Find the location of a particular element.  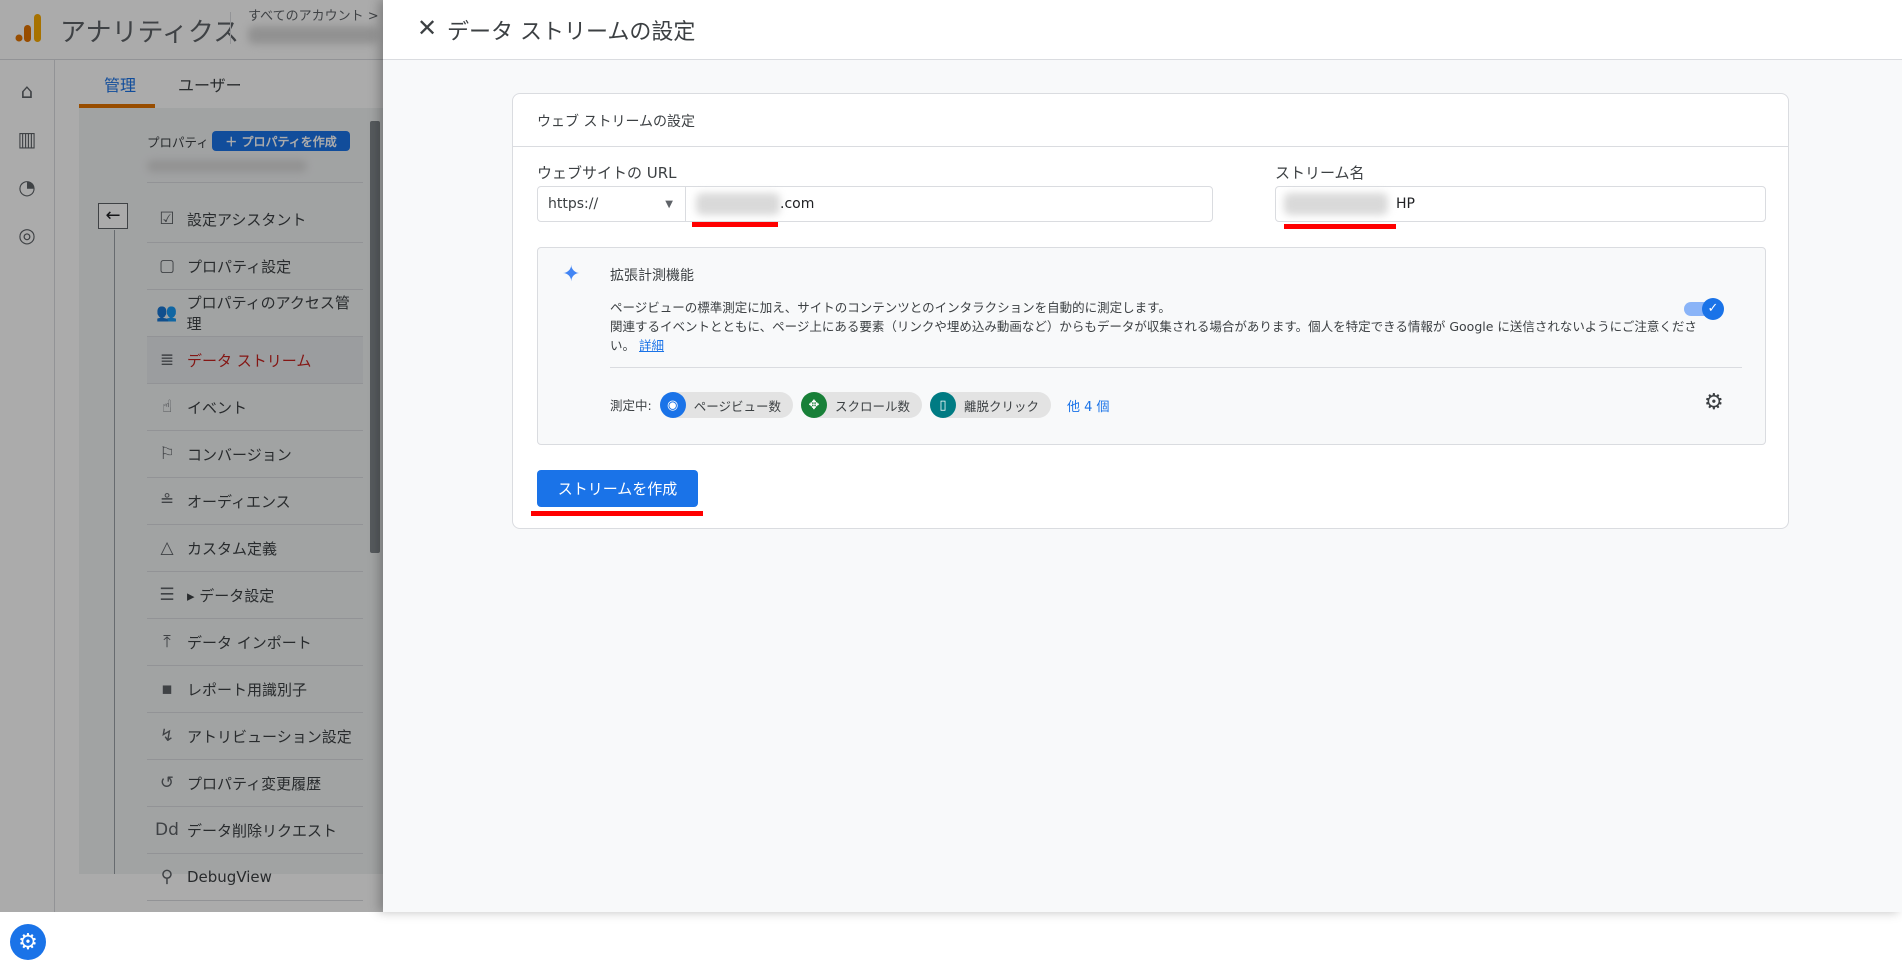

gear-icon: ⚙ is located at coordinates (1714, 402).